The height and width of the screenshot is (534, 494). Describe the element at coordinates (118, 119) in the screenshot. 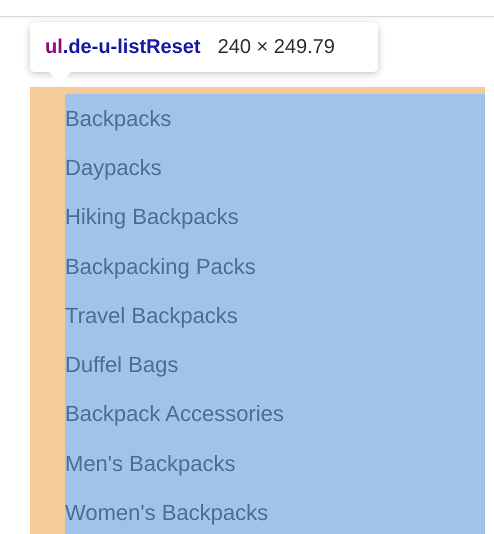

I see `category-link: Backpacks` at that location.